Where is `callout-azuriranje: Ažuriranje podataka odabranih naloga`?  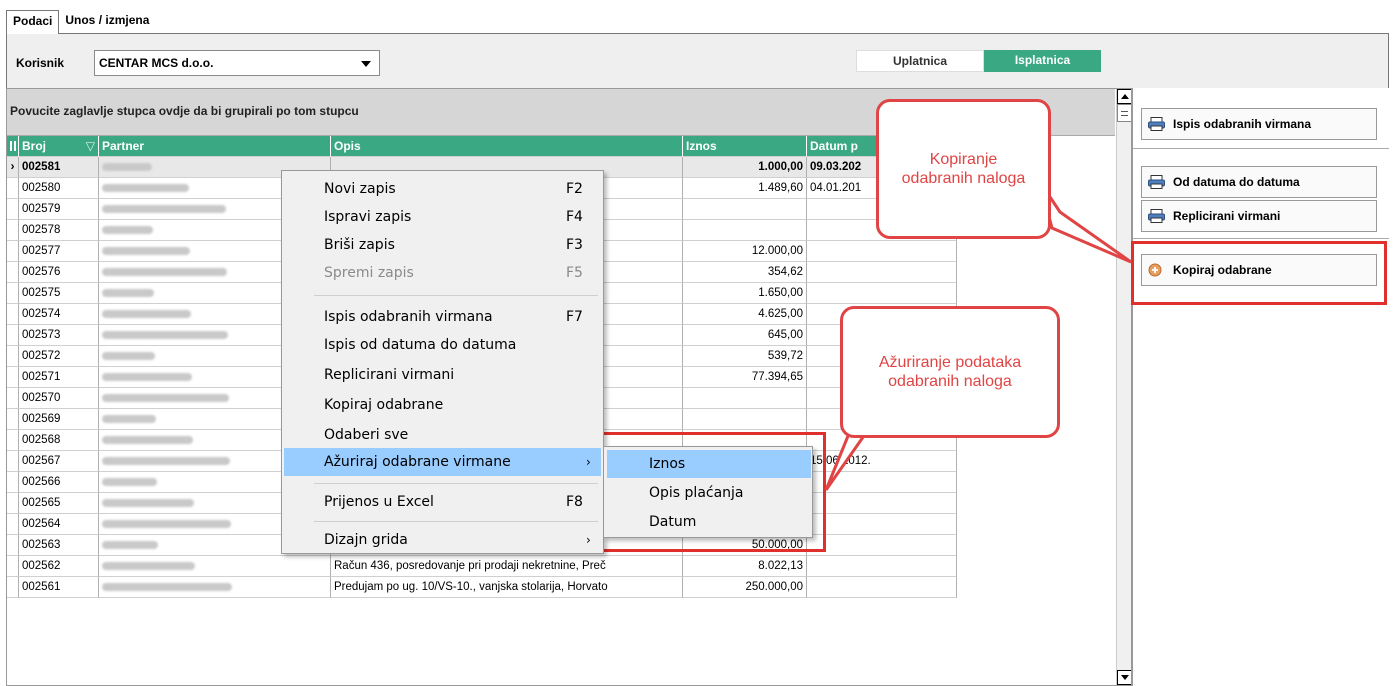 callout-azuriranje: Ažuriranje podataka odabranih naloga is located at coordinates (950, 372).